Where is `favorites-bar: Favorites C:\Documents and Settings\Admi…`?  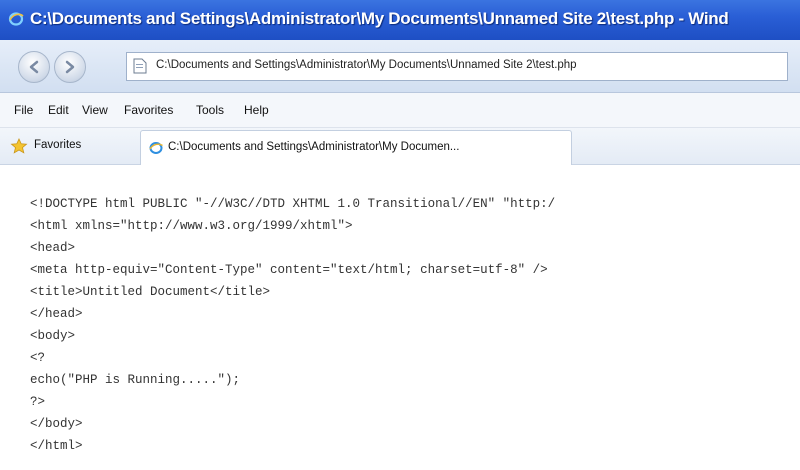 favorites-bar: Favorites C:\Documents and Settings\Admi… is located at coordinates (400, 146).